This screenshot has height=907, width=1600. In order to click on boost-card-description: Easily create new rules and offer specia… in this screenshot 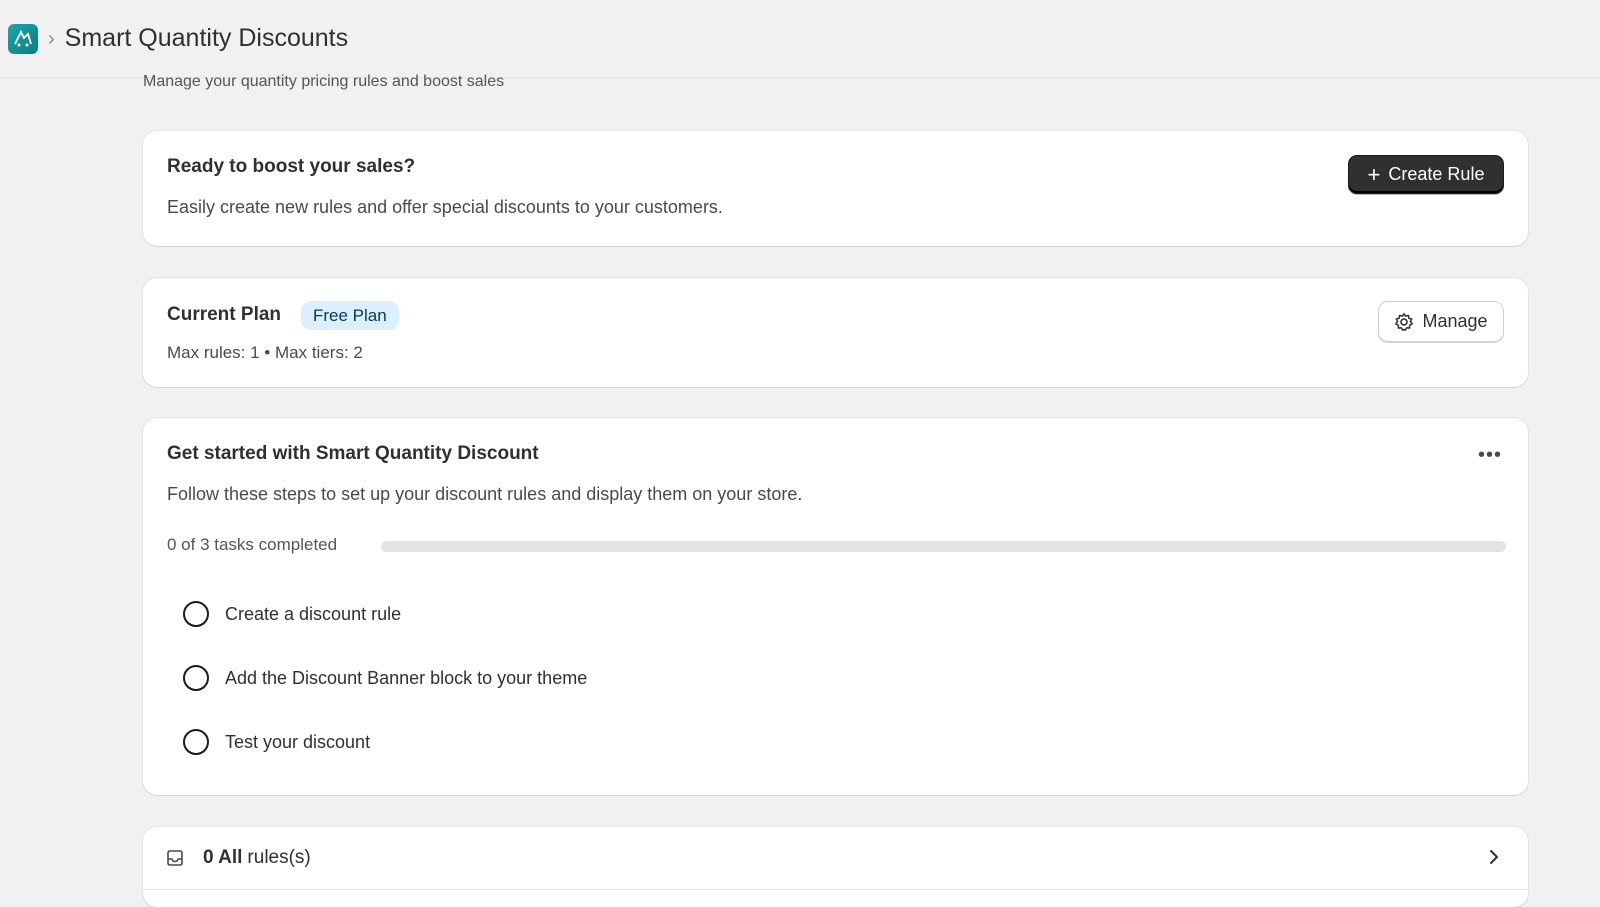, I will do `click(445, 207)`.